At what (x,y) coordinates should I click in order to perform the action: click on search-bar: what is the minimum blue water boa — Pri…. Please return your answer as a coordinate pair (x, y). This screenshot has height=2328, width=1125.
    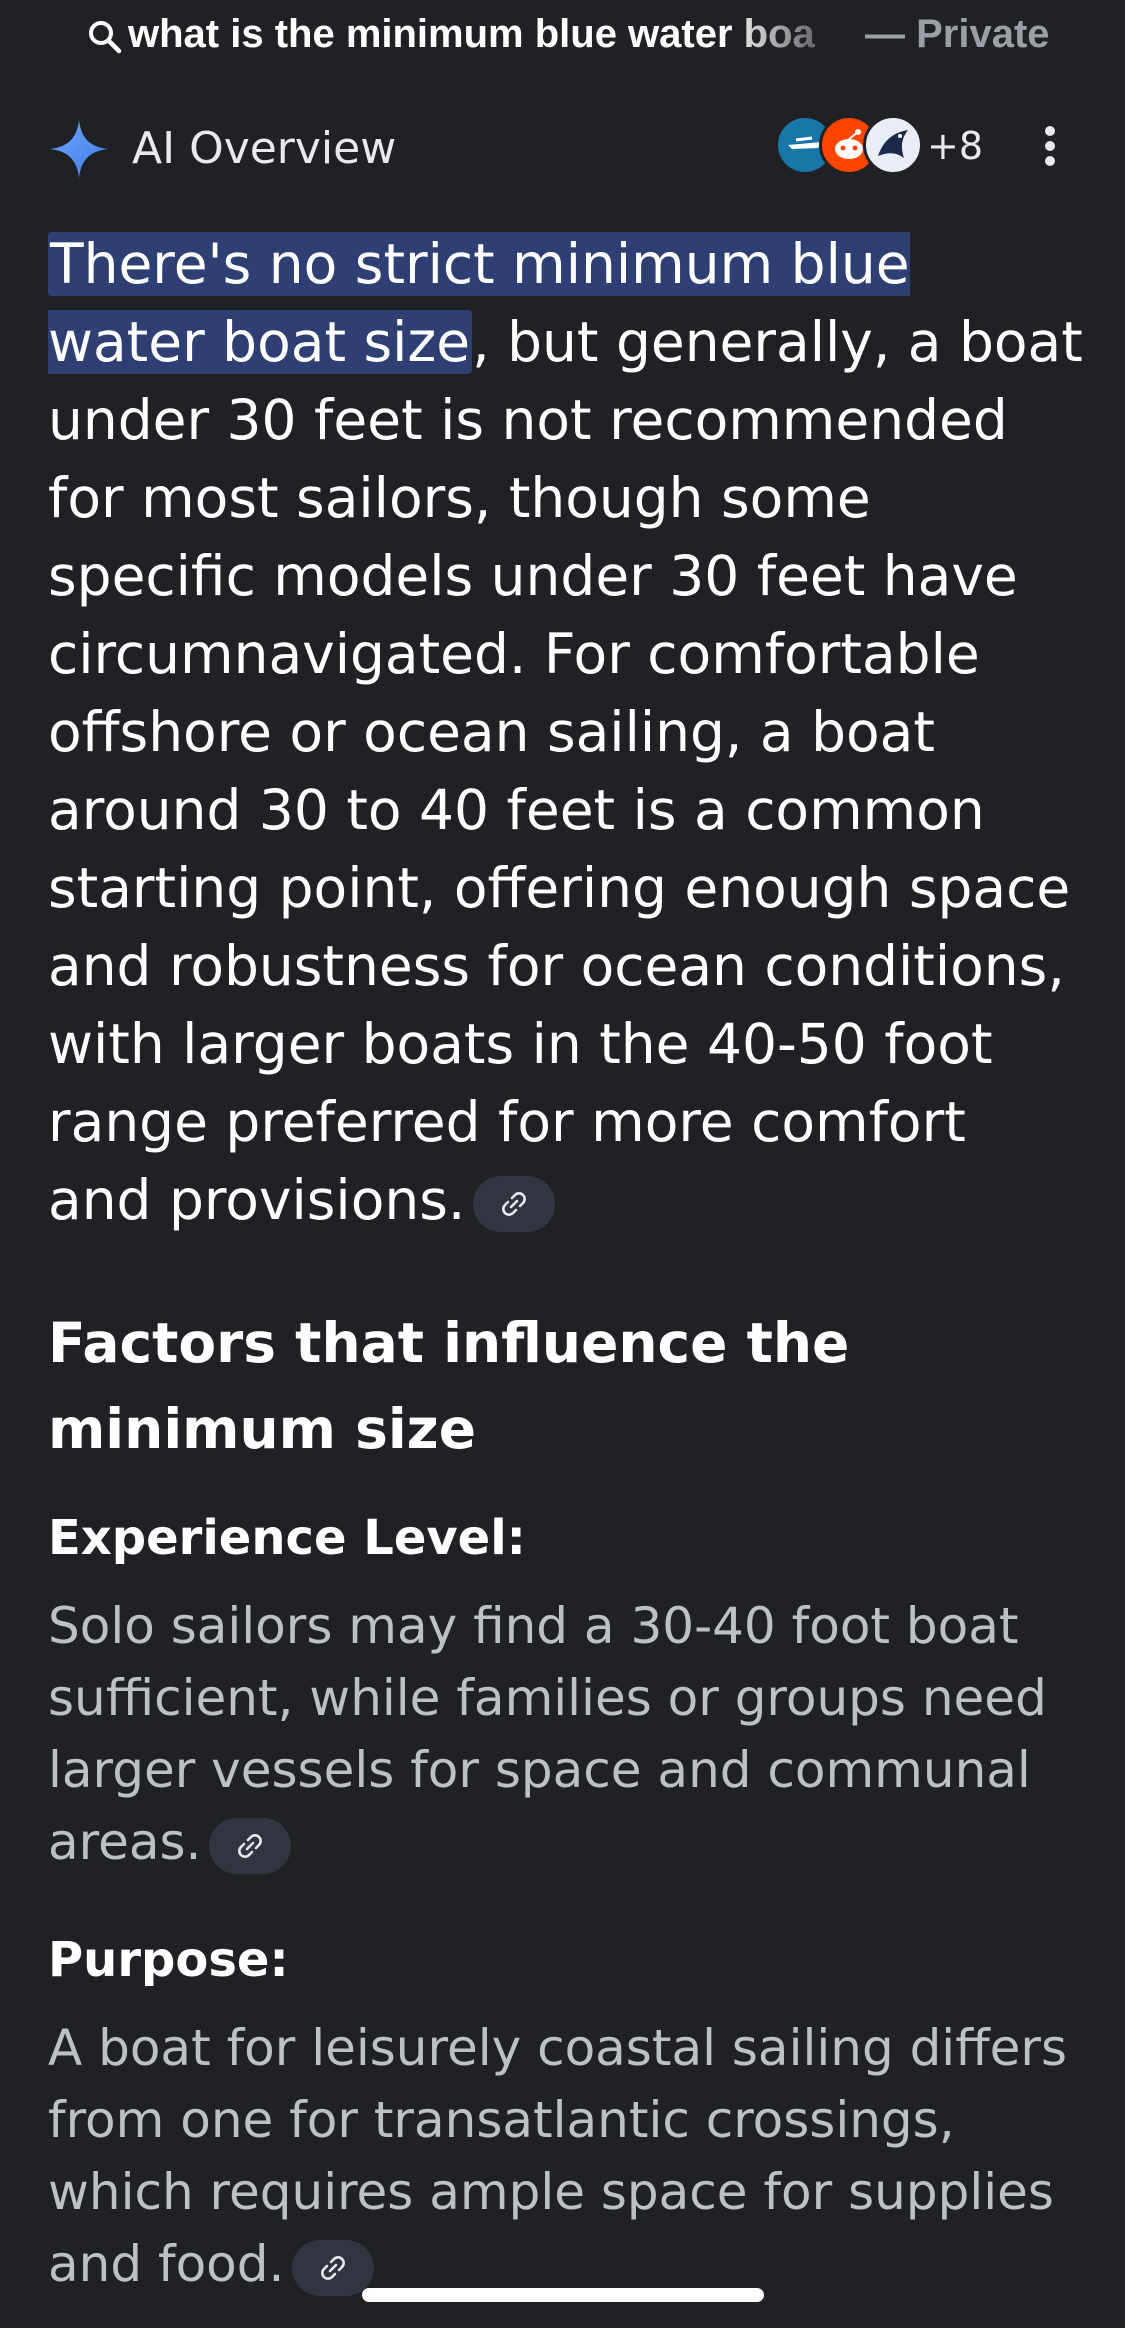
    Looking at the image, I should click on (562, 35).